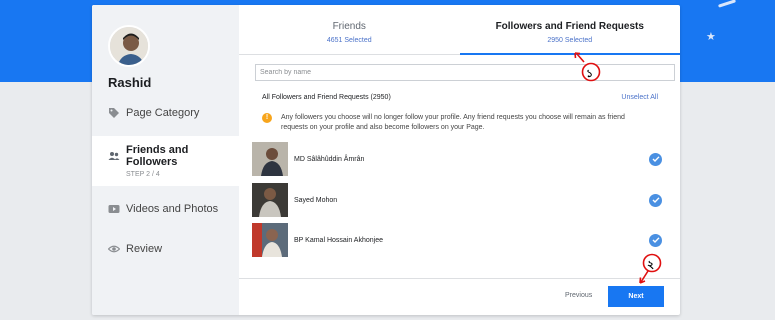 The height and width of the screenshot is (320, 775). What do you see at coordinates (157, 156) in the screenshot?
I see `sidebar-item-label: Friends and Followers` at bounding box center [157, 156].